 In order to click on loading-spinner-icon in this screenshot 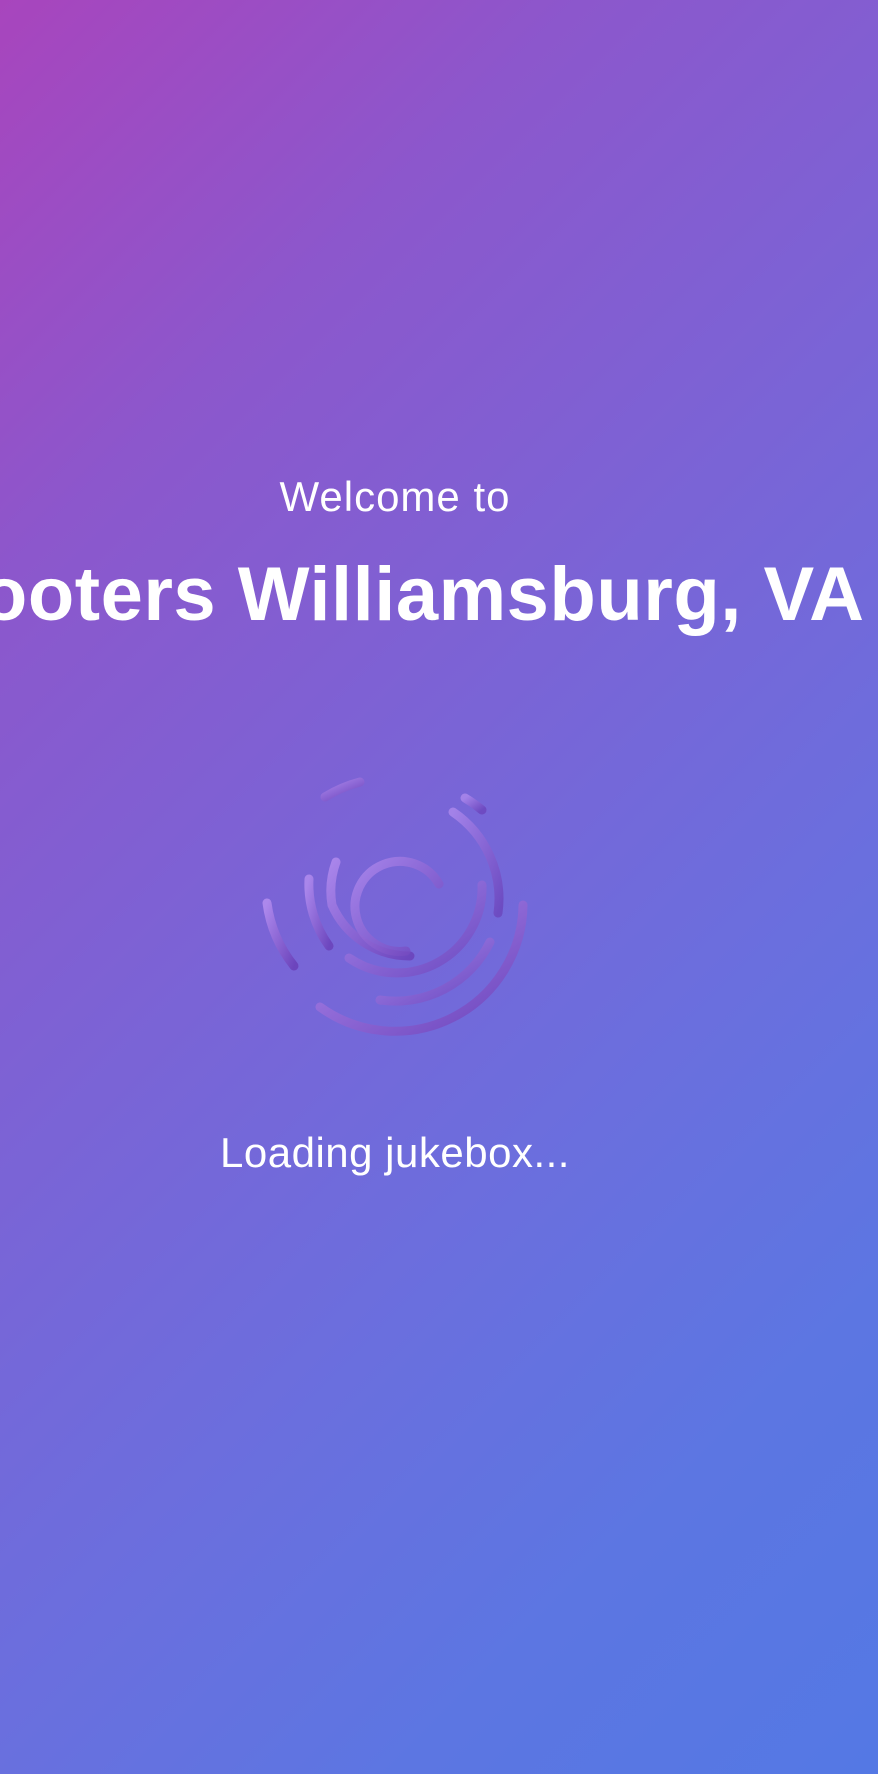, I will do `click(395, 906)`.